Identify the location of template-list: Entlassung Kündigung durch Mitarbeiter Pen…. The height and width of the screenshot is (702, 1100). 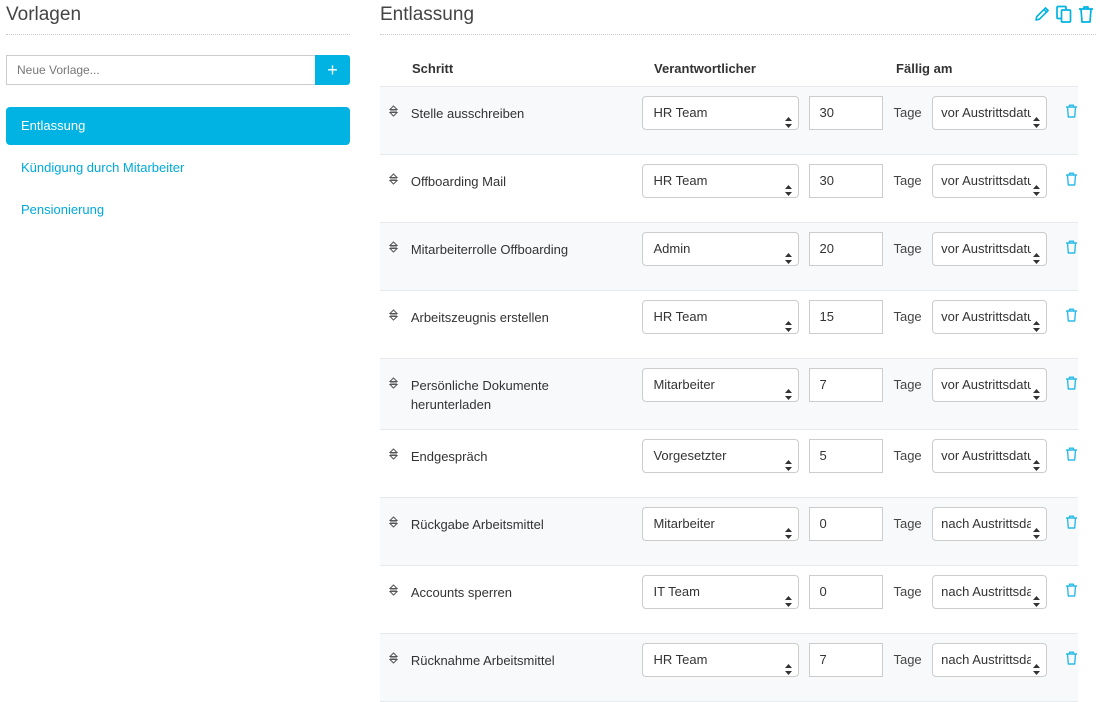
(178, 168).